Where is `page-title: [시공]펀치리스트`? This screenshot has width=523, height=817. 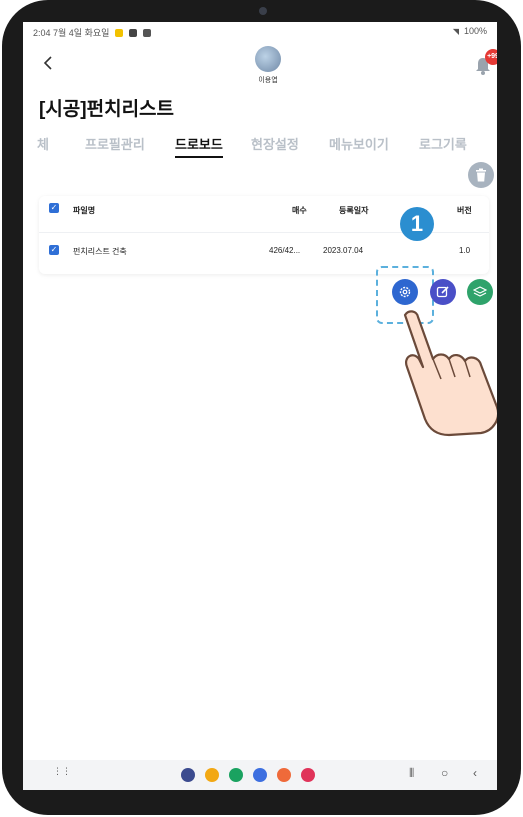 page-title: [시공]펀치리스트 is located at coordinates (107, 109).